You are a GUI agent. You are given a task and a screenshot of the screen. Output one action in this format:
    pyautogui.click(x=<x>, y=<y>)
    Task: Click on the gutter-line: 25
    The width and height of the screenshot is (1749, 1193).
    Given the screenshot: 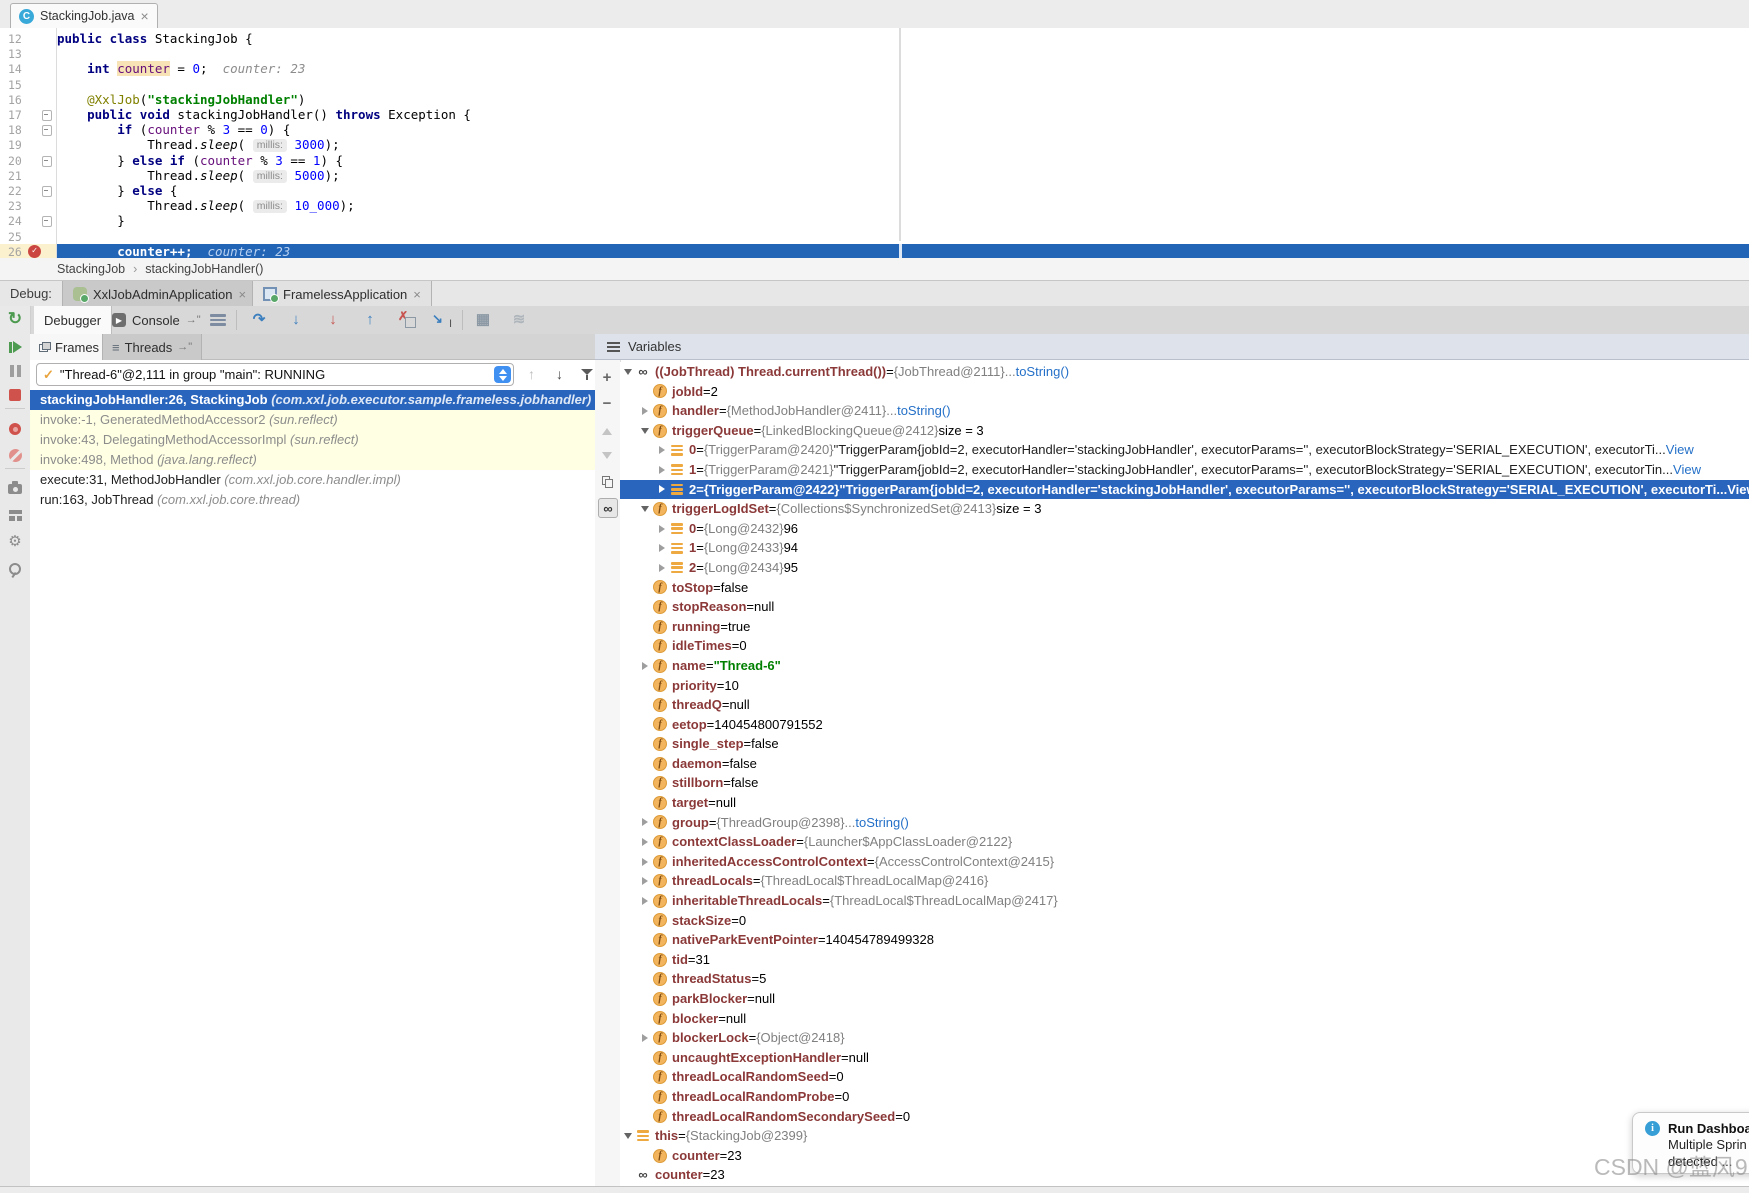 What is the action you would take?
    pyautogui.click(x=28, y=236)
    